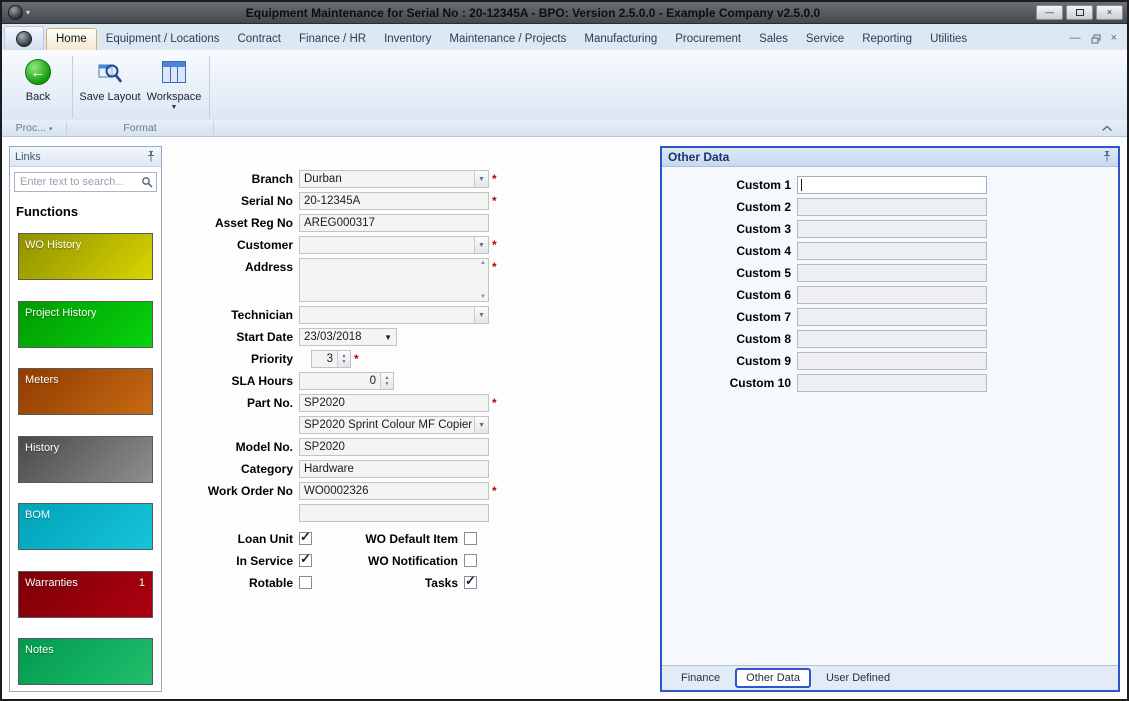  I want to click on quick-access-caret-icon: ▾, so click(28, 12).